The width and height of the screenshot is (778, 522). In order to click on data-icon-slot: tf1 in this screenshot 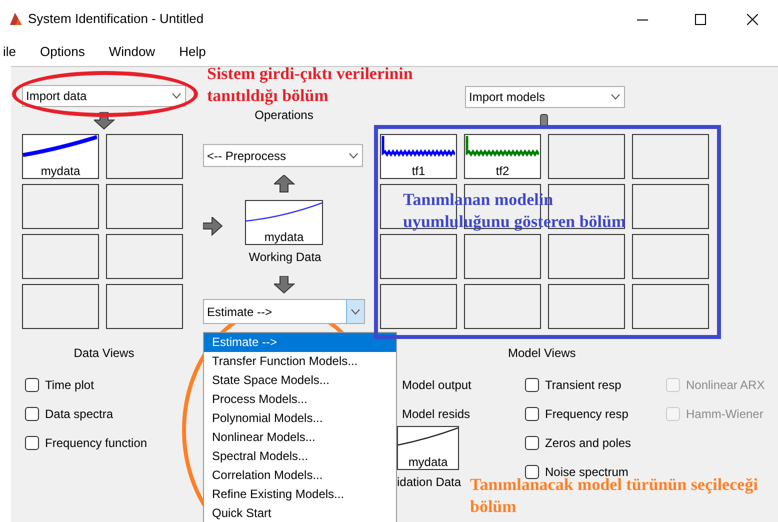, I will do `click(418, 156)`.